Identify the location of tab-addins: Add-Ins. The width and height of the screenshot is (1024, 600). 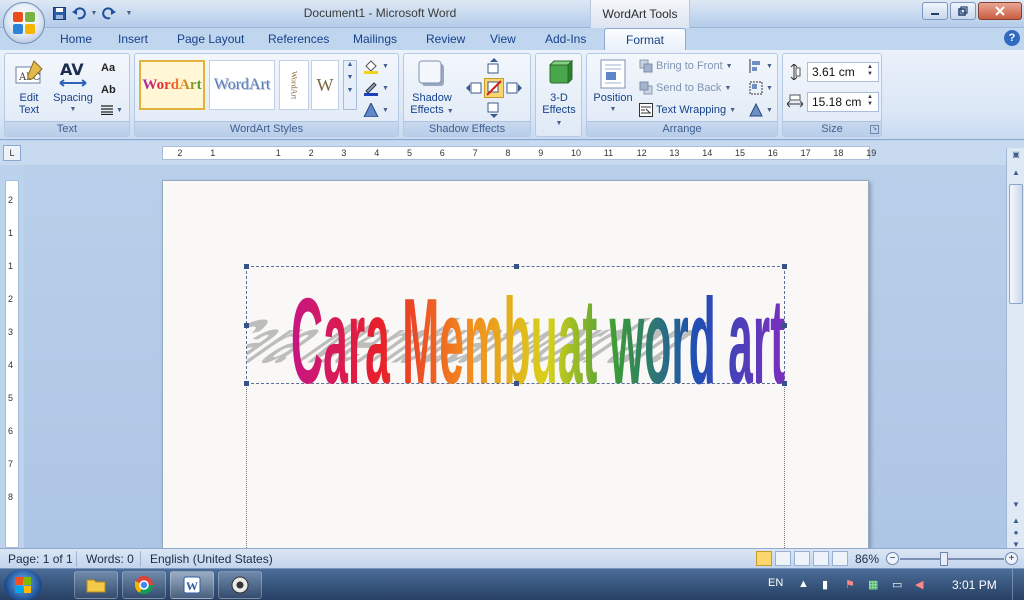
(565, 39).